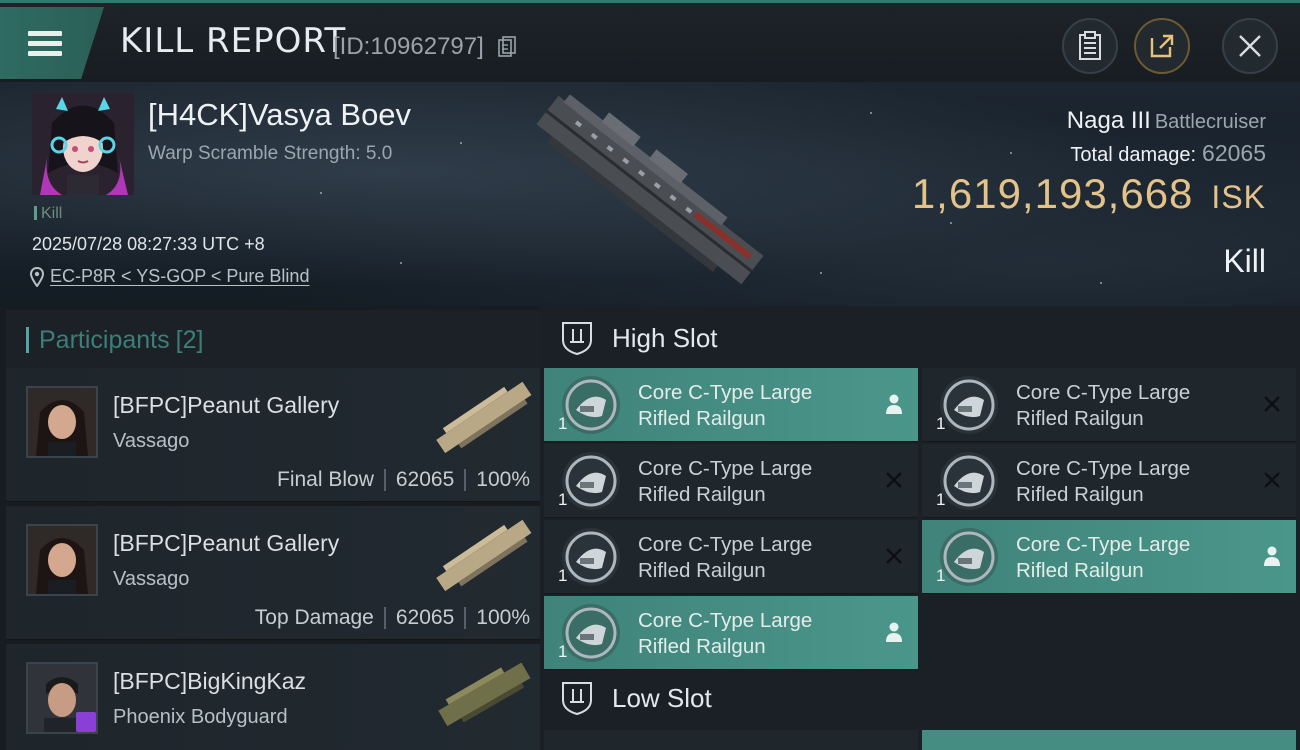  Describe the element at coordinates (37, 276) in the screenshot. I see `location-pin-icon` at that location.